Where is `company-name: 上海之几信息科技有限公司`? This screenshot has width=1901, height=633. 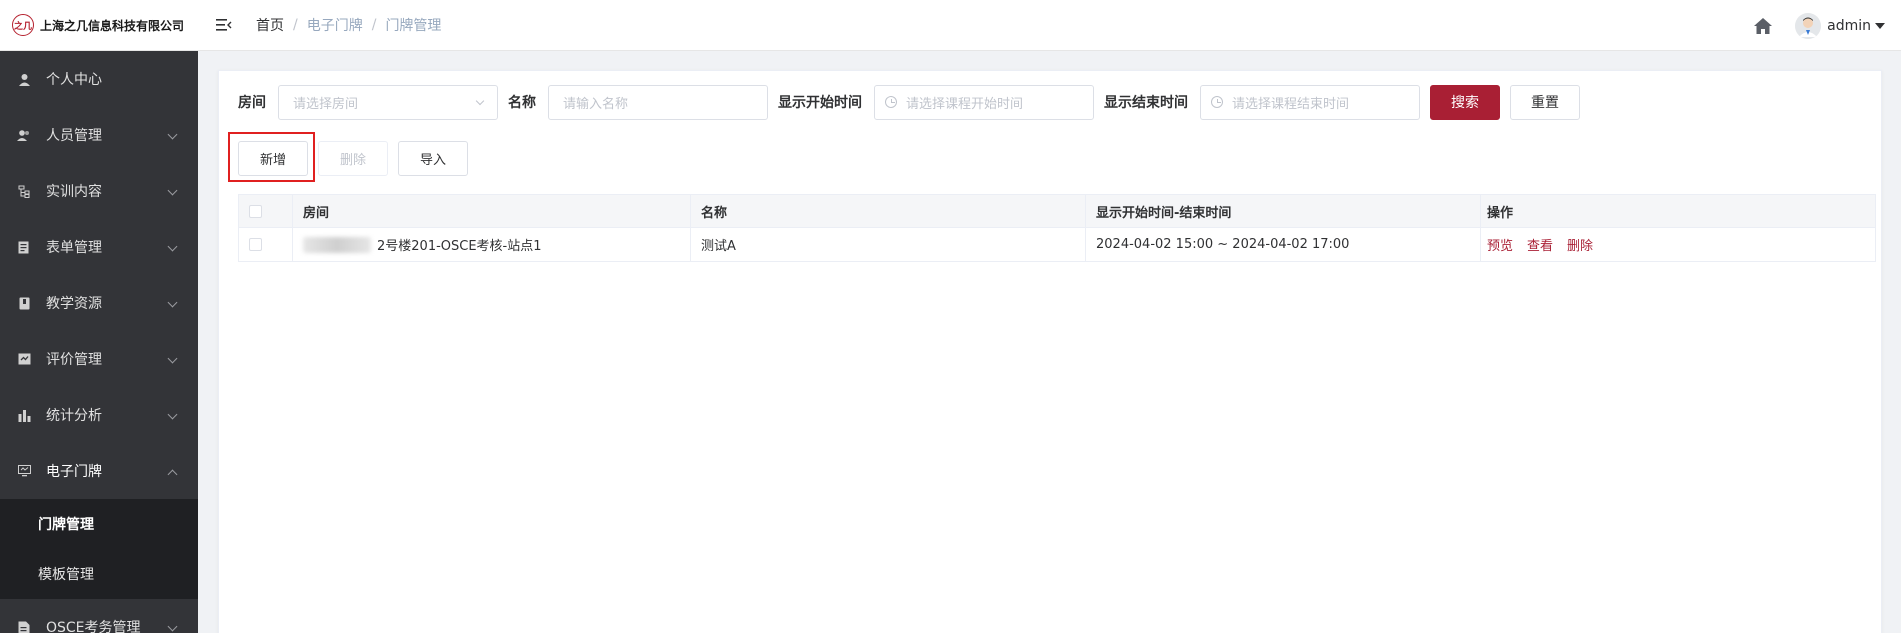 company-name: 上海之几信息科技有限公司 is located at coordinates (112, 25).